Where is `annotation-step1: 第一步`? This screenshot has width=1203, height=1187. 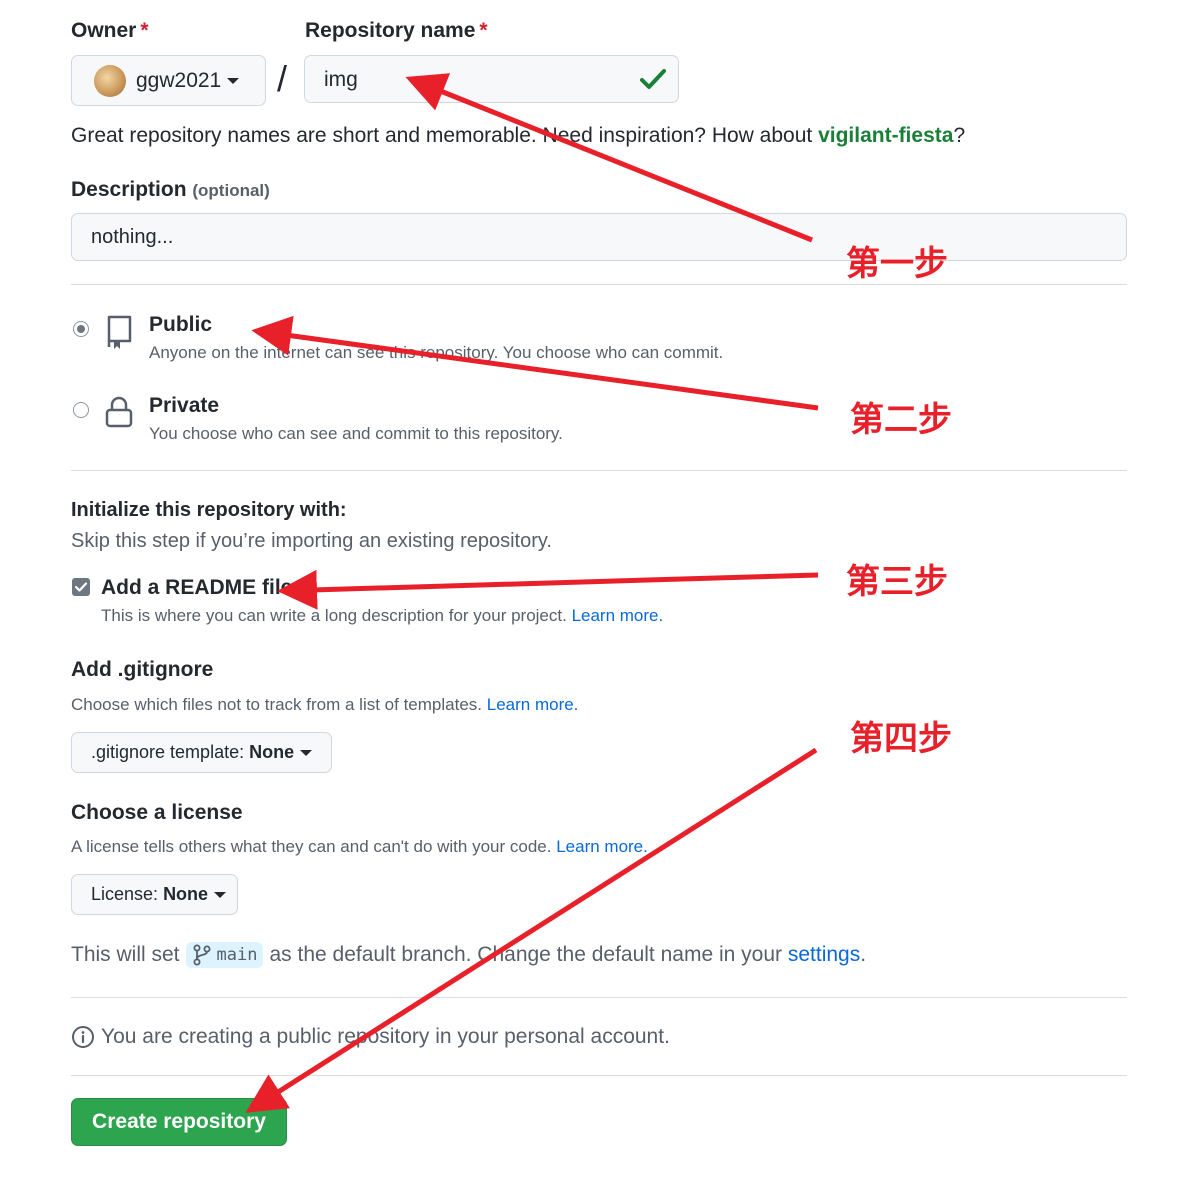 annotation-step1: 第一步 is located at coordinates (897, 264).